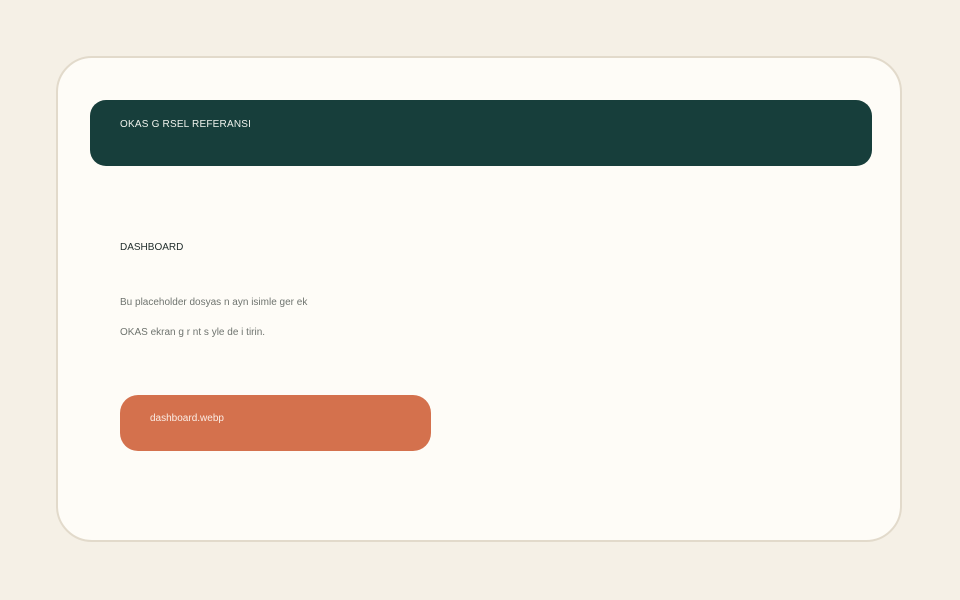 Image resolution: width=960 pixels, height=600 pixels. Describe the element at coordinates (152, 247) in the screenshot. I see `section-heading: DASHBOARD` at that location.